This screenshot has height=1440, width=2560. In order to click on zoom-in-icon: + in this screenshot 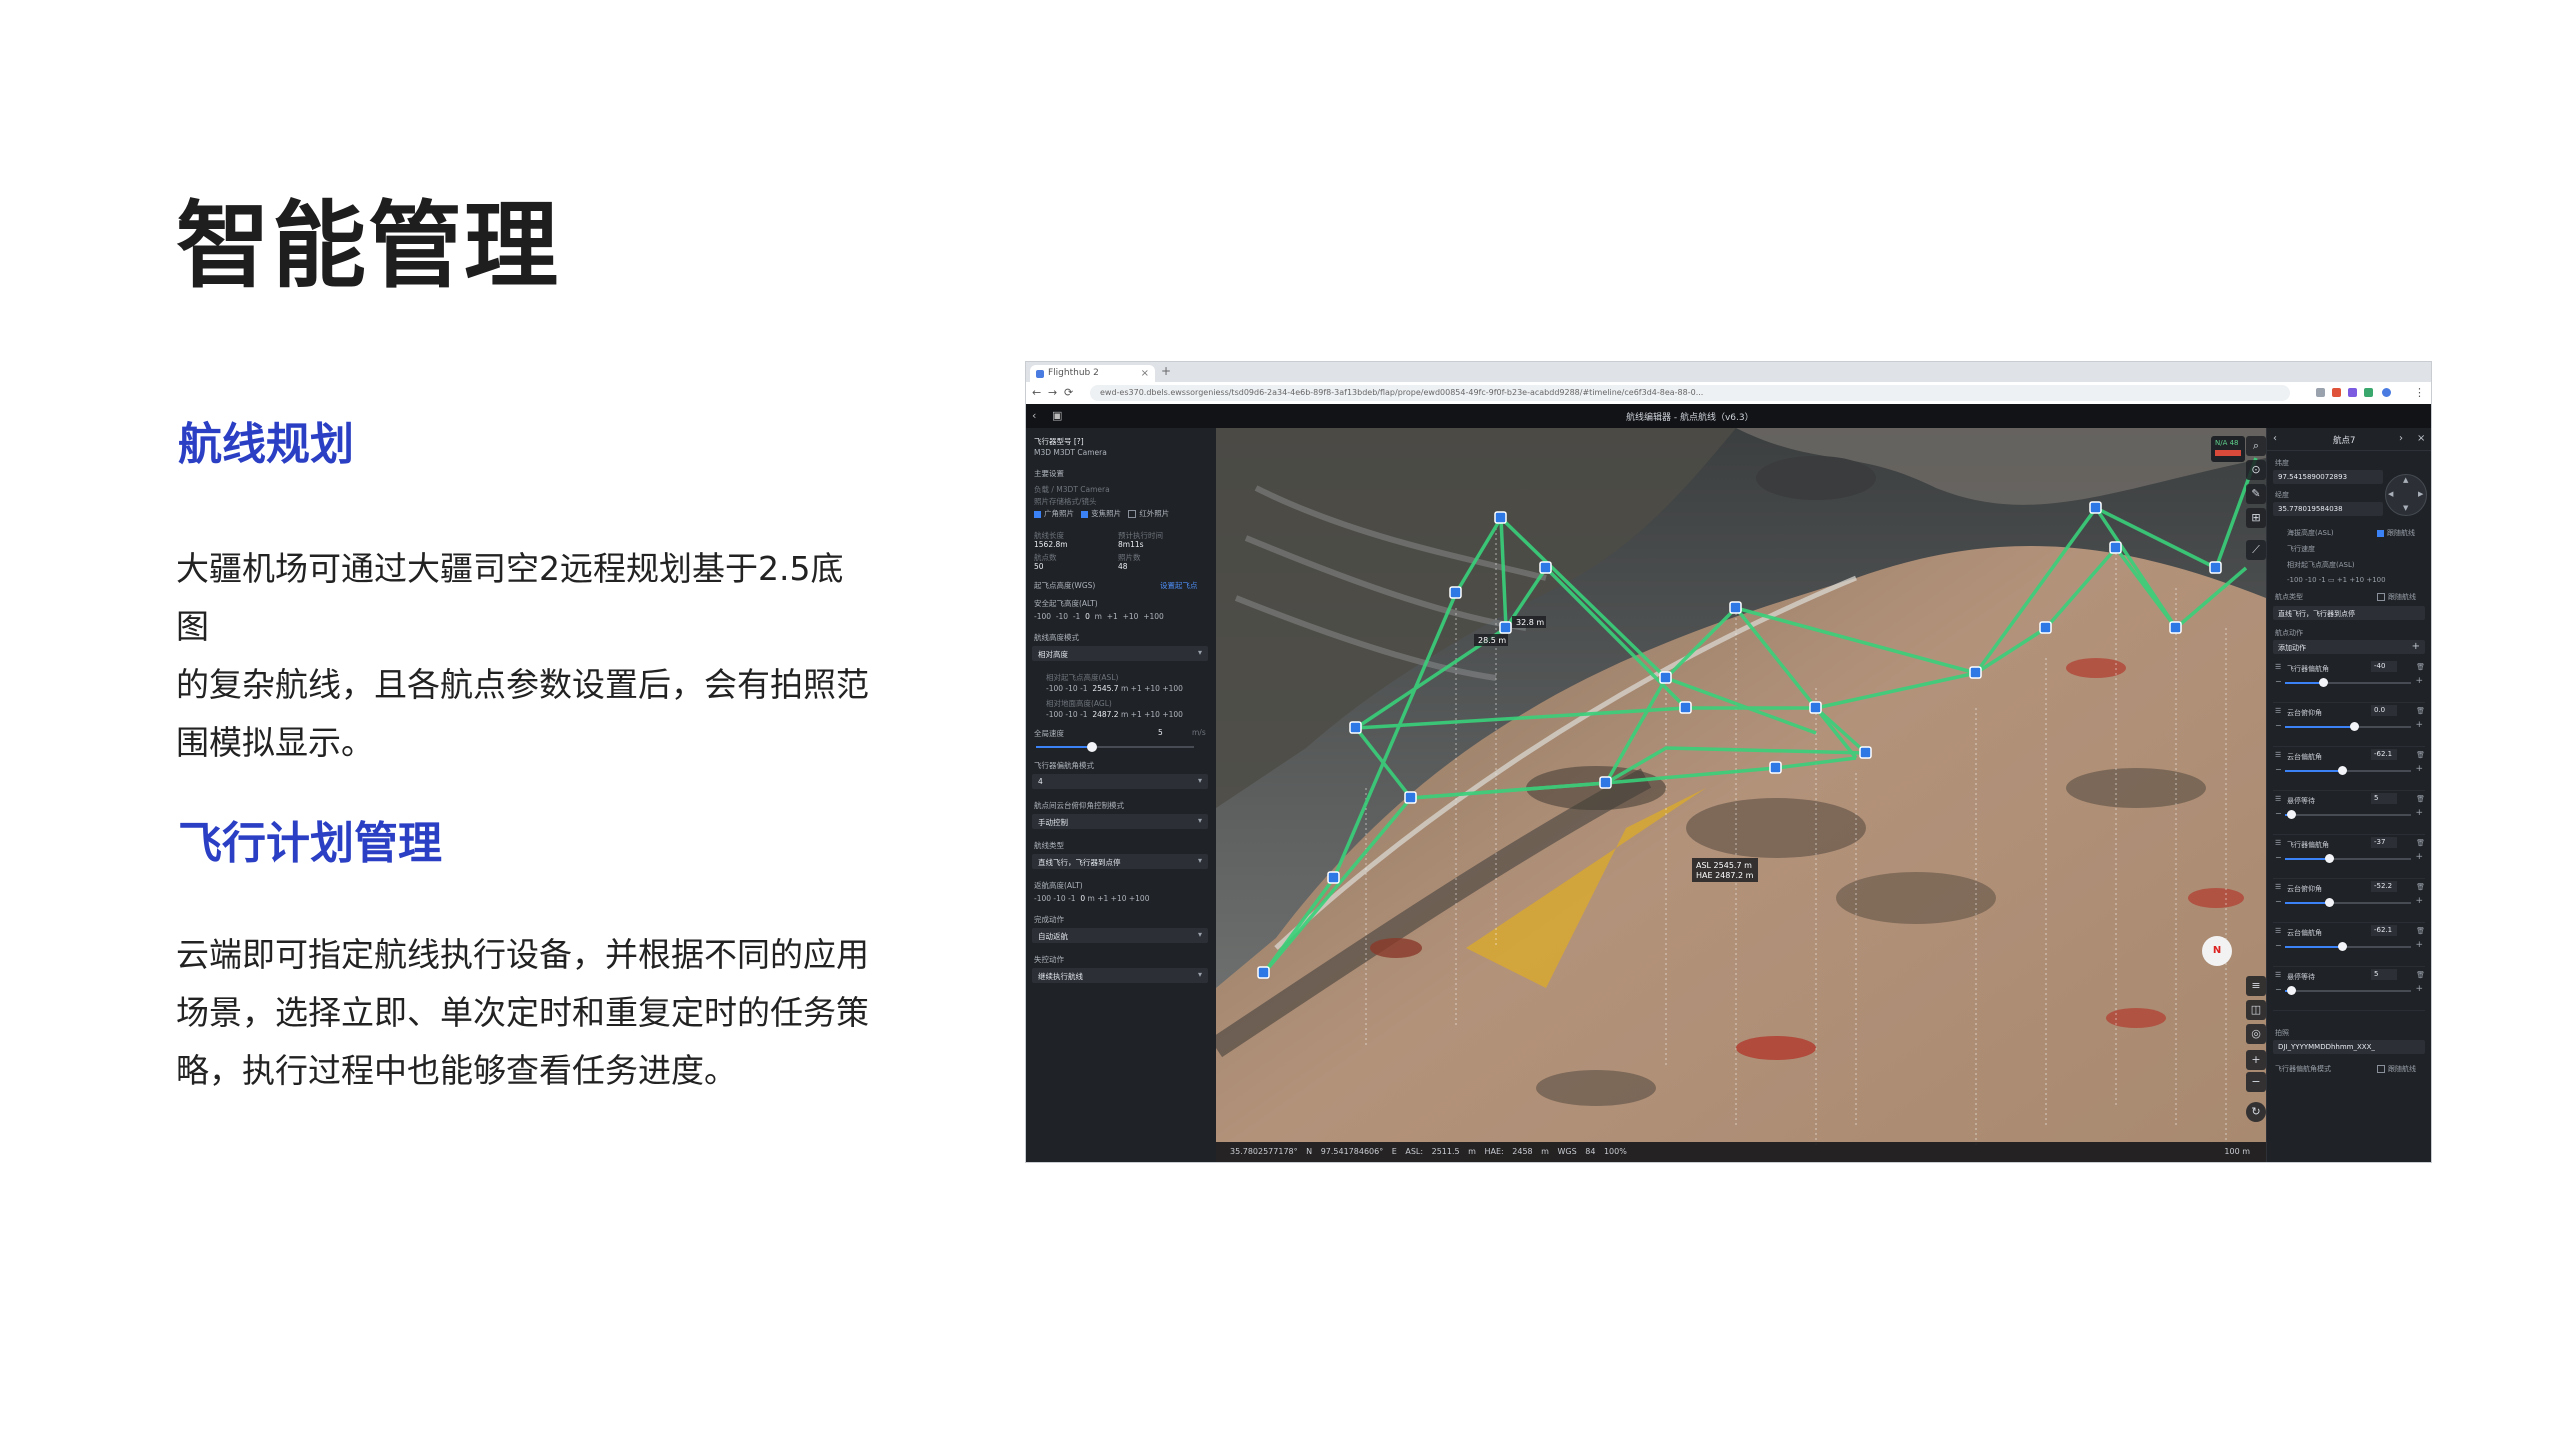, I will do `click(2256, 1060)`.